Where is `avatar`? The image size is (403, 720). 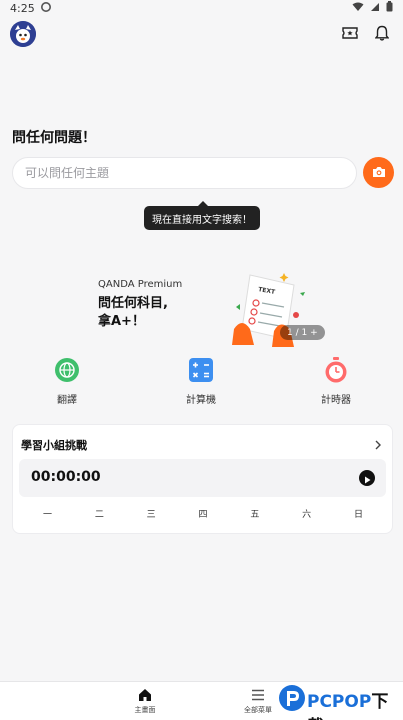
avatar is located at coordinates (23, 34).